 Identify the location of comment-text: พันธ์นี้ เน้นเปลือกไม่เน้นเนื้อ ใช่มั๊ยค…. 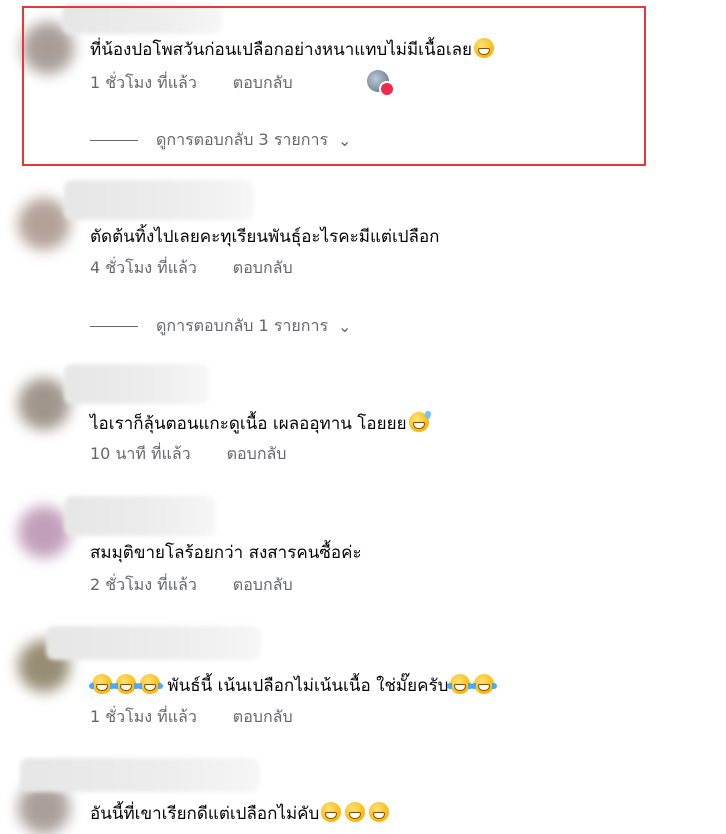
(293, 685).